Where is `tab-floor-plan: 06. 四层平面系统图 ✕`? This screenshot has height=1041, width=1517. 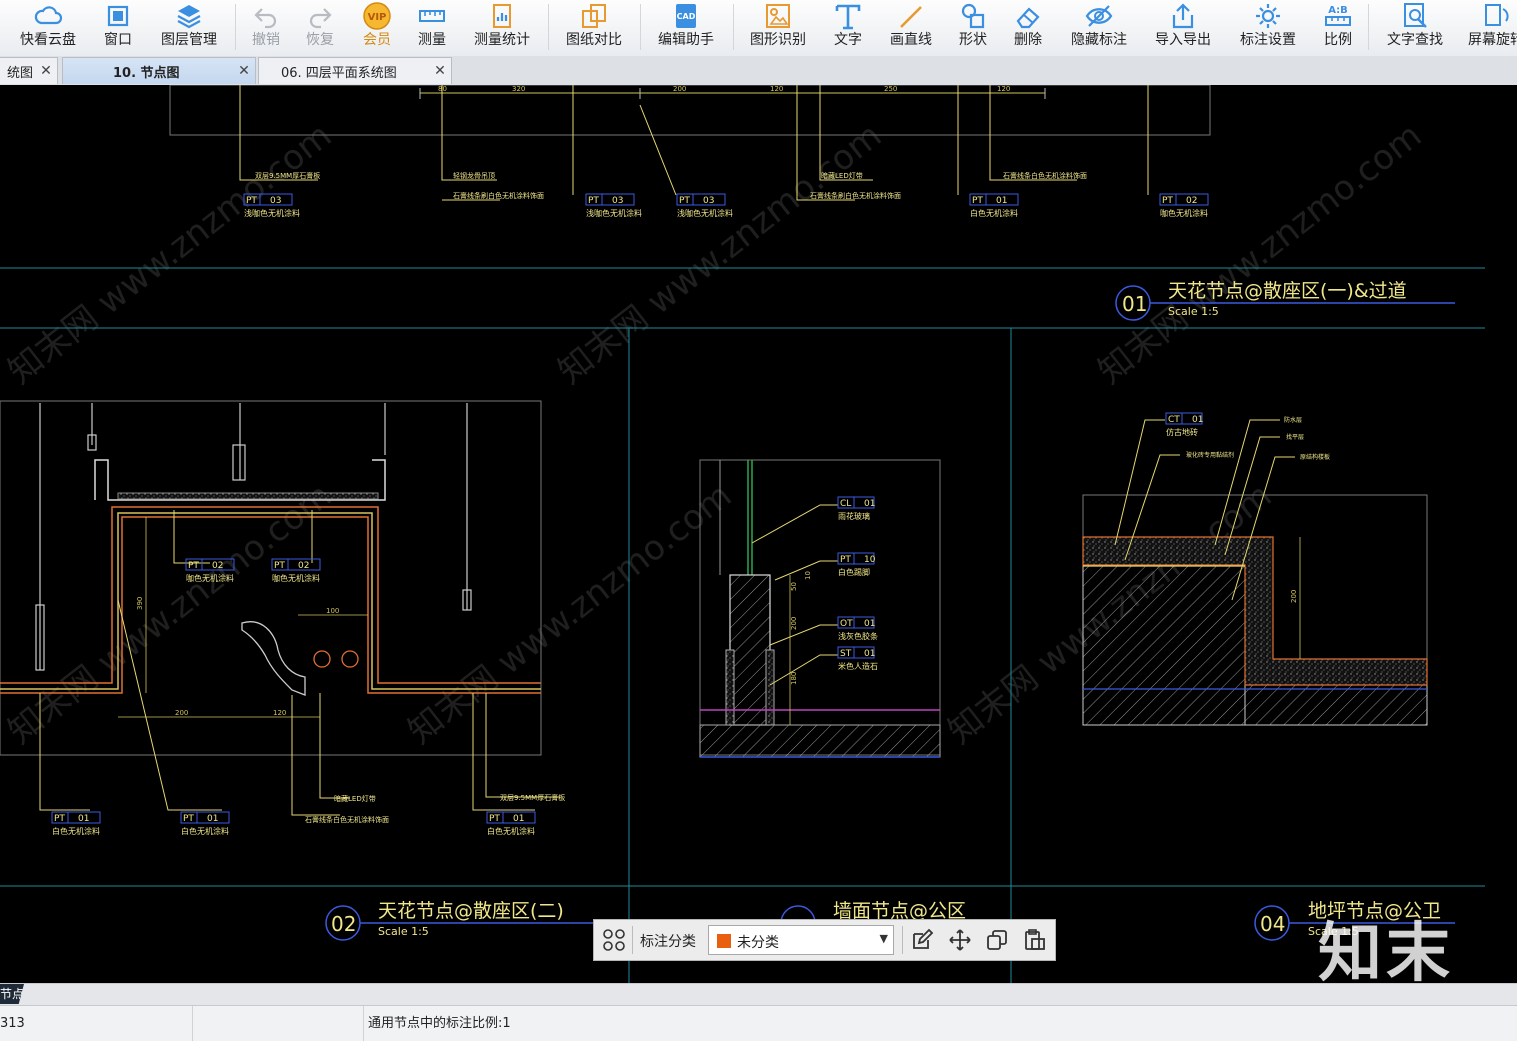
tab-floor-plan: 06. 四层平面系统图 ✕ is located at coordinates (355, 70).